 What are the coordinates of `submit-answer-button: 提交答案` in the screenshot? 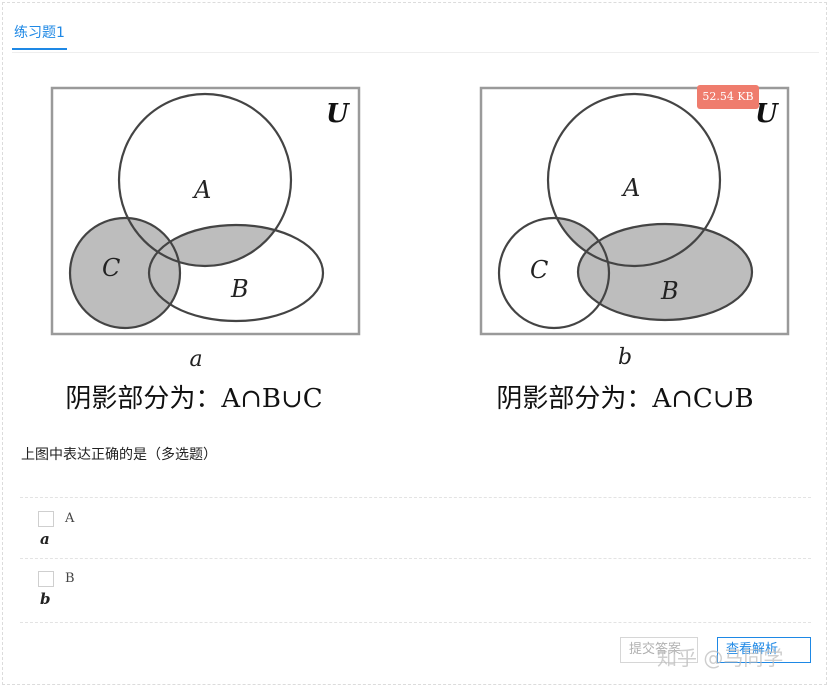 It's located at (659, 650).